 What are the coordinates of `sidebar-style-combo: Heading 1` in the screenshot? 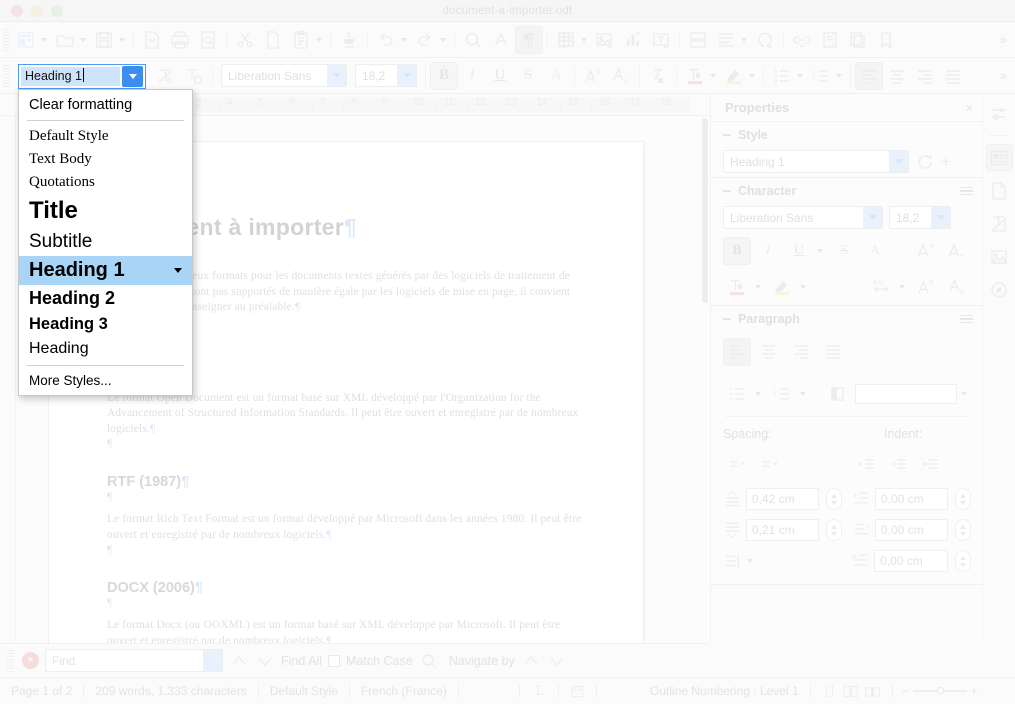 It's located at (816, 161).